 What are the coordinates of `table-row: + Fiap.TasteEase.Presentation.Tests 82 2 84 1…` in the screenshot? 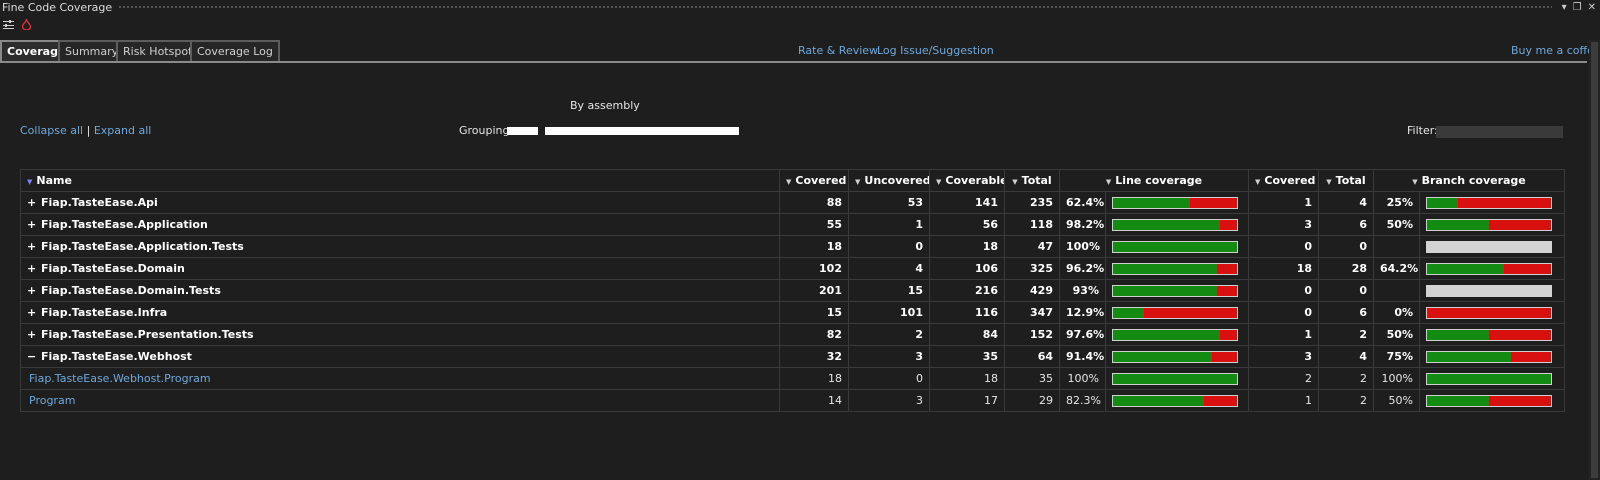 It's located at (792, 334).